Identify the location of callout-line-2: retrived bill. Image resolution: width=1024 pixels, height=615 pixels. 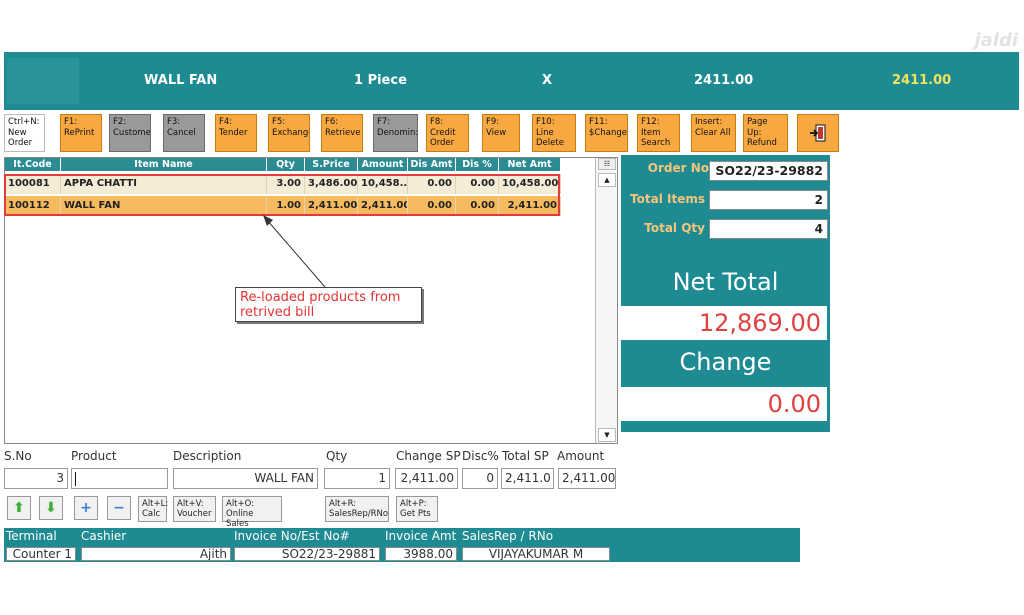
(277, 312).